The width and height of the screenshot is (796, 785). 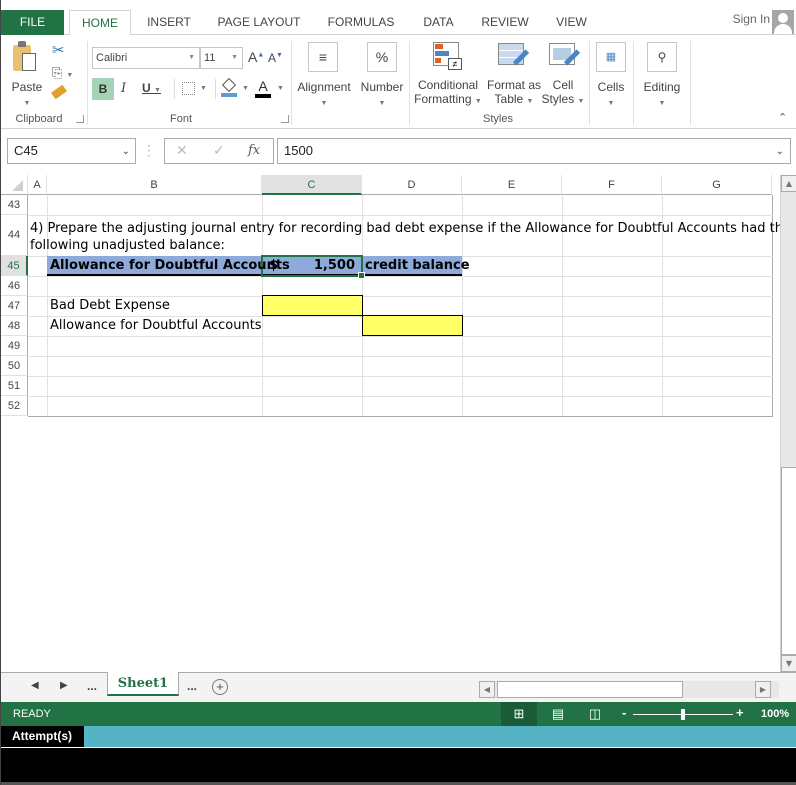 I want to click on alignment-button: Alignment ▼, so click(x=324, y=95).